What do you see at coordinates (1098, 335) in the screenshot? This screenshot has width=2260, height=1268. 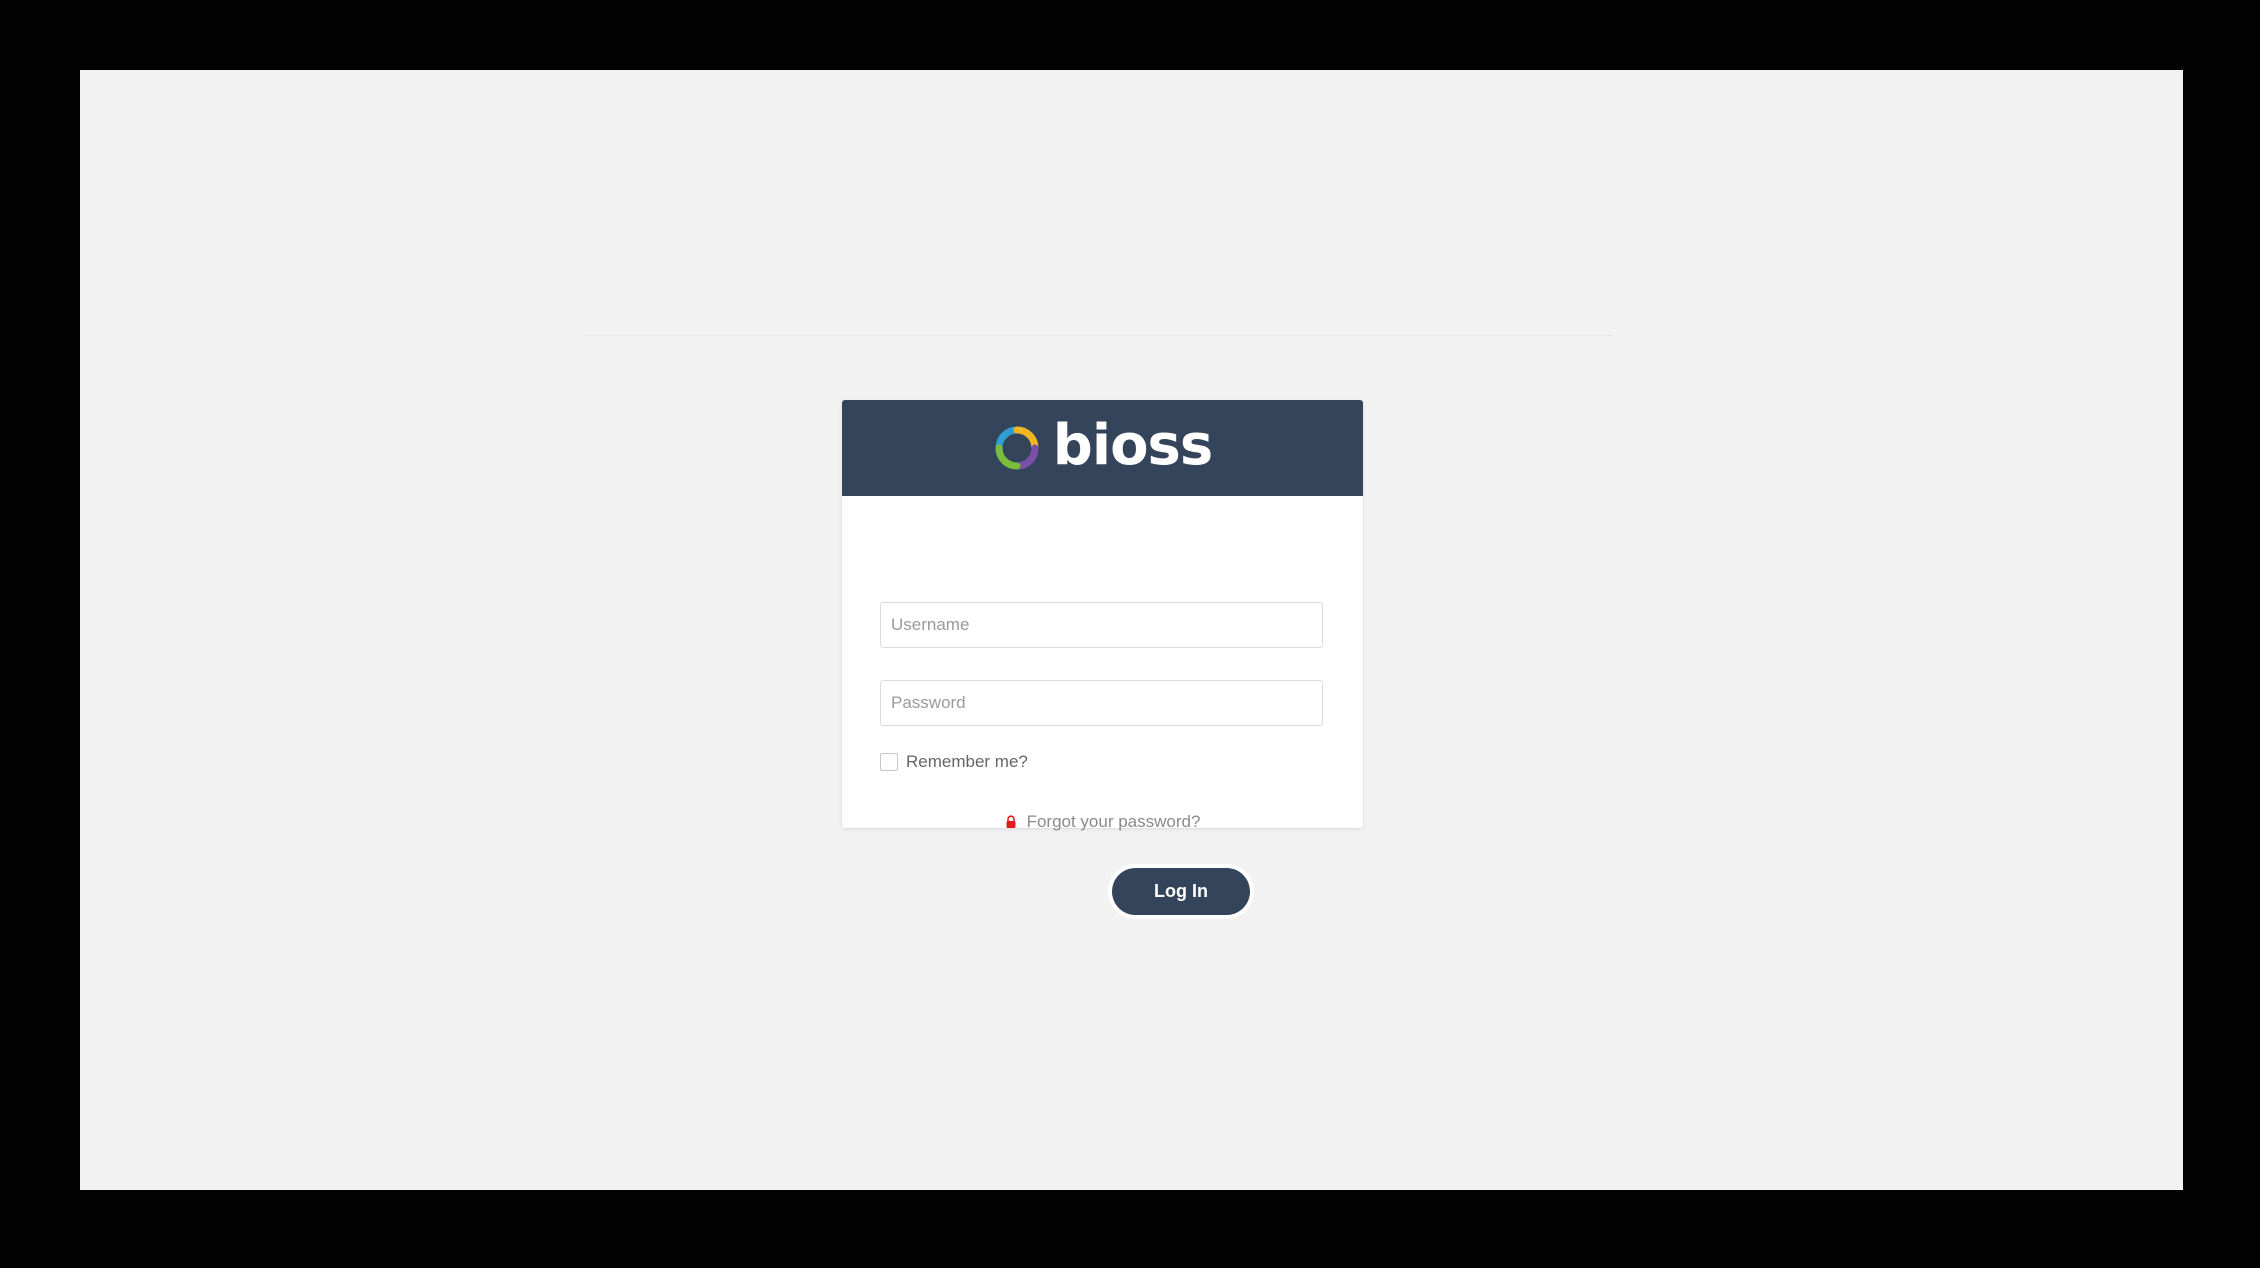 I see `page-divider` at bounding box center [1098, 335].